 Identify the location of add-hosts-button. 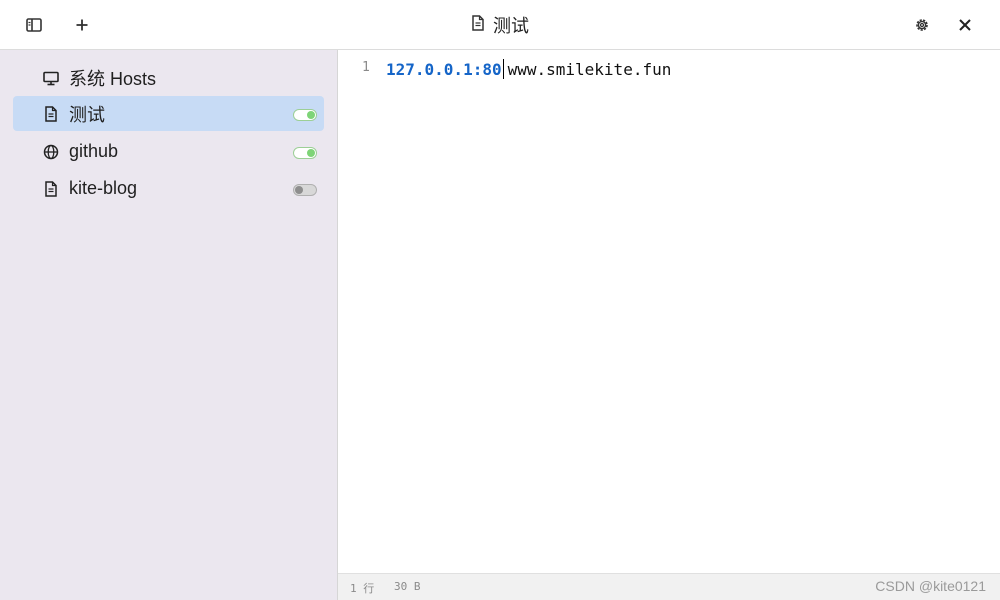
(82, 25).